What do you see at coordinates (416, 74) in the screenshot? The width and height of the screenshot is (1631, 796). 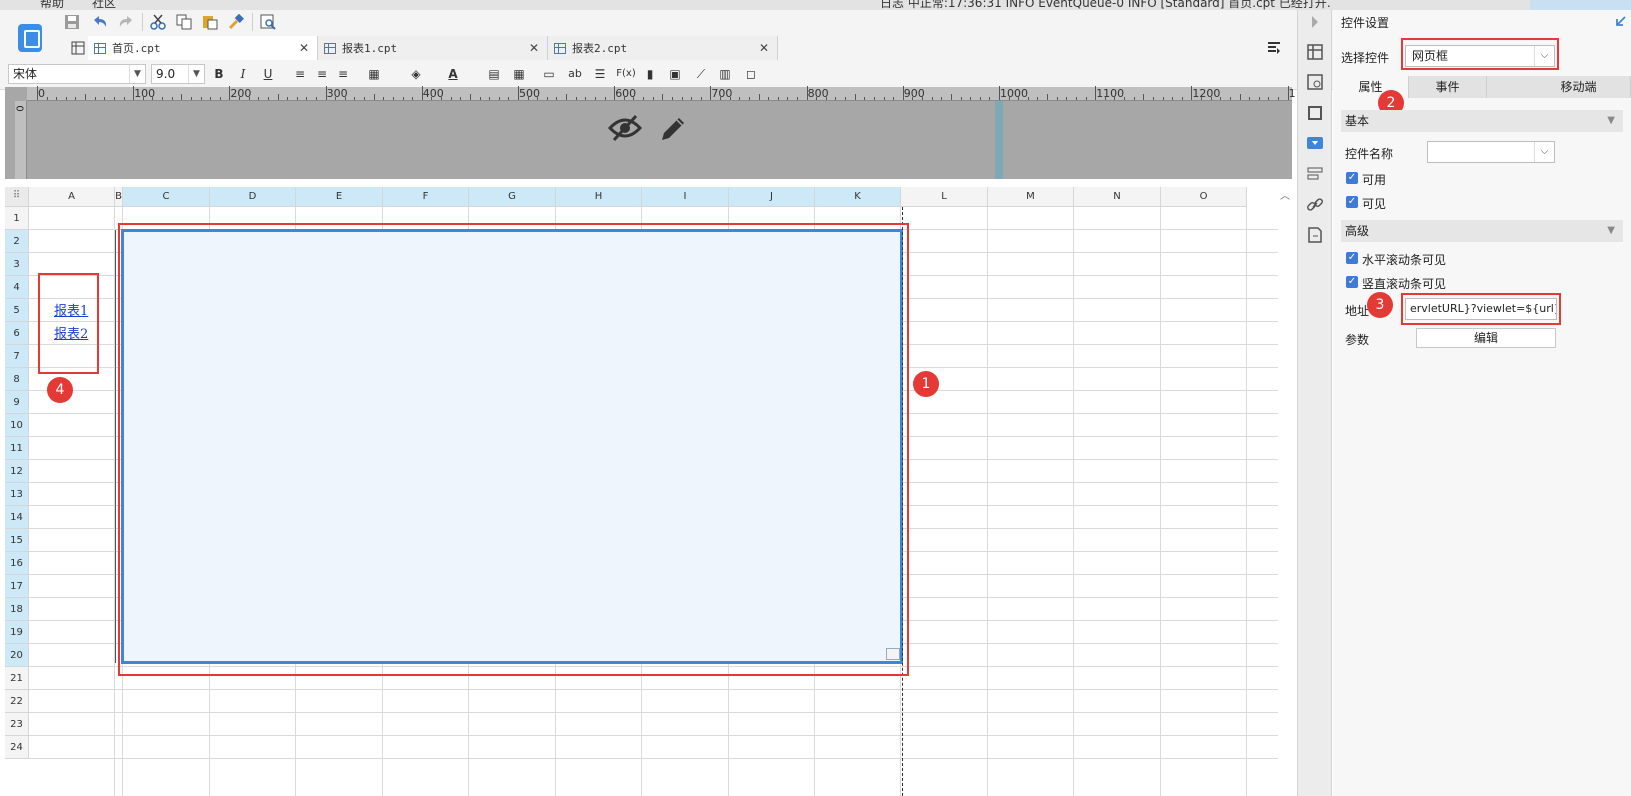 I see `fill-color-icon: ◈` at bounding box center [416, 74].